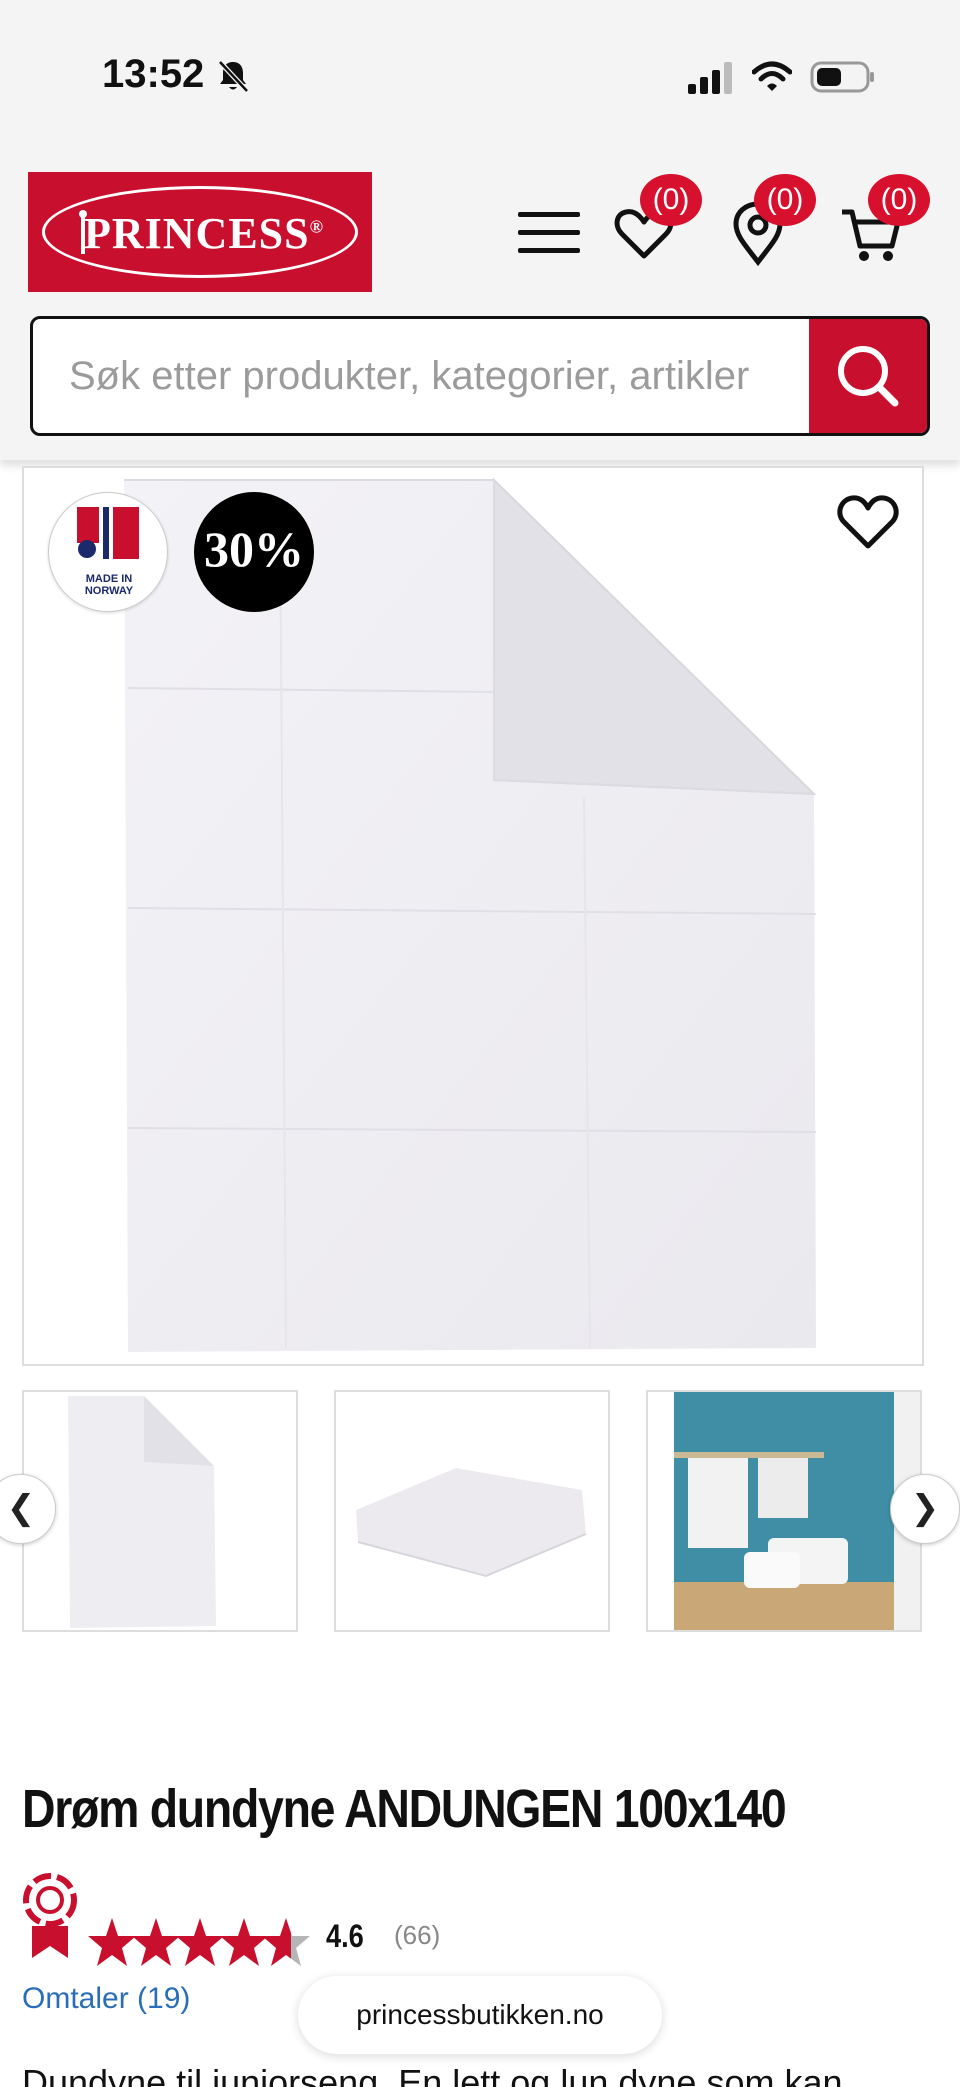 The image size is (960, 2087). Describe the element at coordinates (142, 1512) in the screenshot. I see `duvet-flat-thumbnail` at that location.